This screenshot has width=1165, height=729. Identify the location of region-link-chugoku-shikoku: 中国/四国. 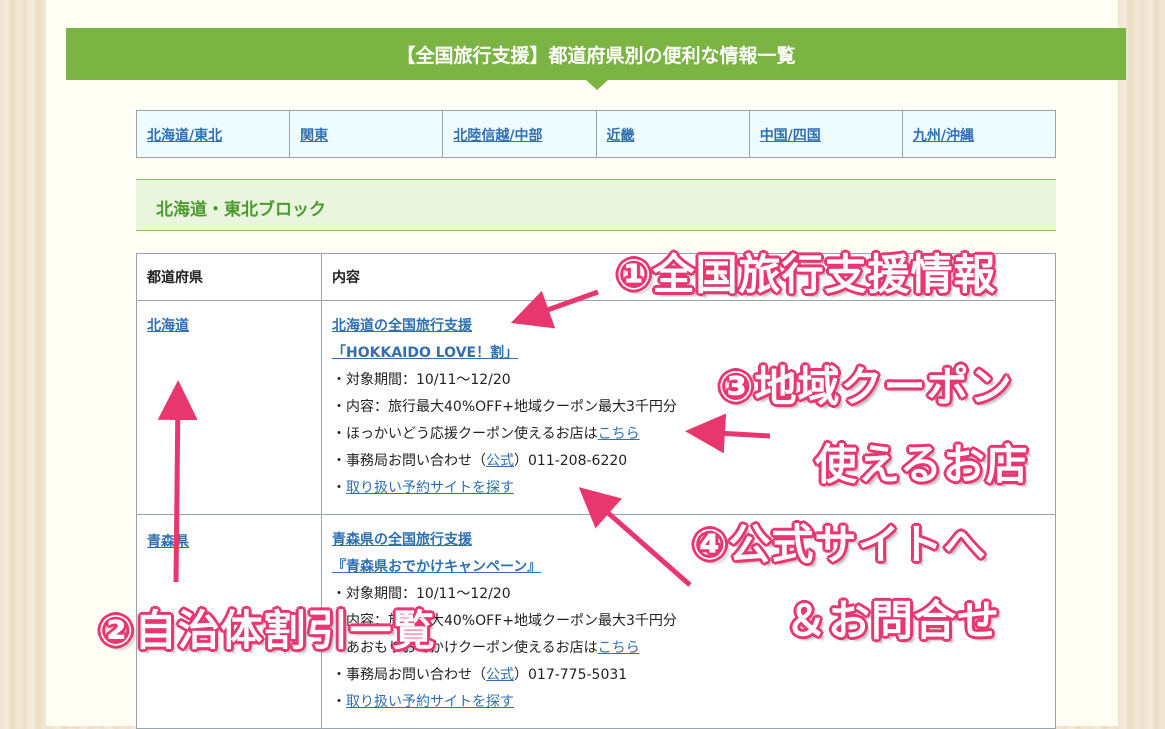
(790, 136).